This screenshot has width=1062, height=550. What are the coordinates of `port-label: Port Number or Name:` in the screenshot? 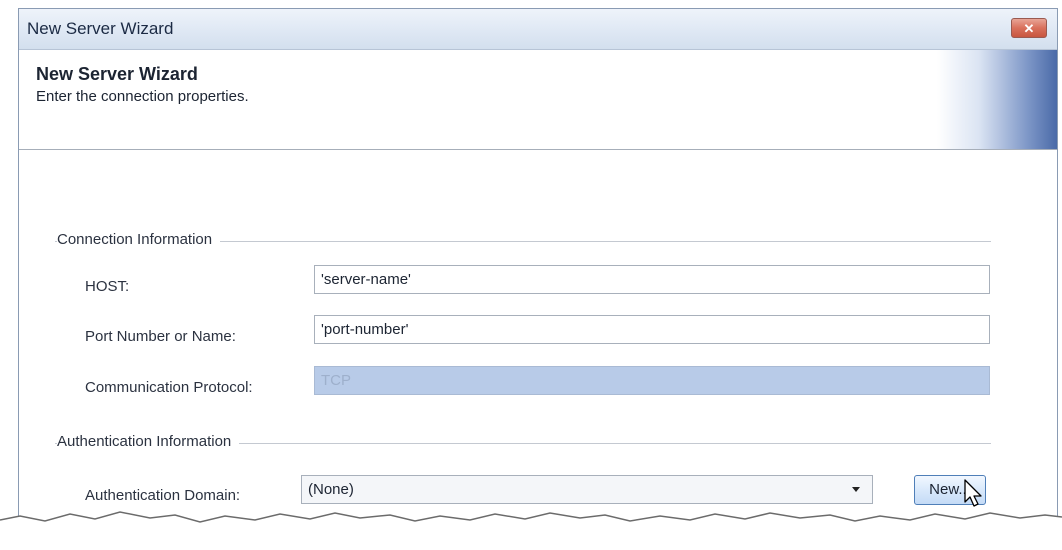 It's located at (160, 336).